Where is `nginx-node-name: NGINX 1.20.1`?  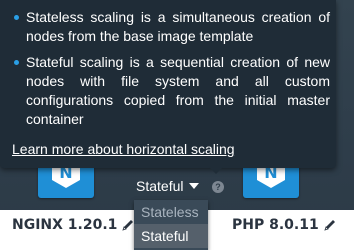
nginx-node-name: NGINX 1.20.1 is located at coordinates (65, 225).